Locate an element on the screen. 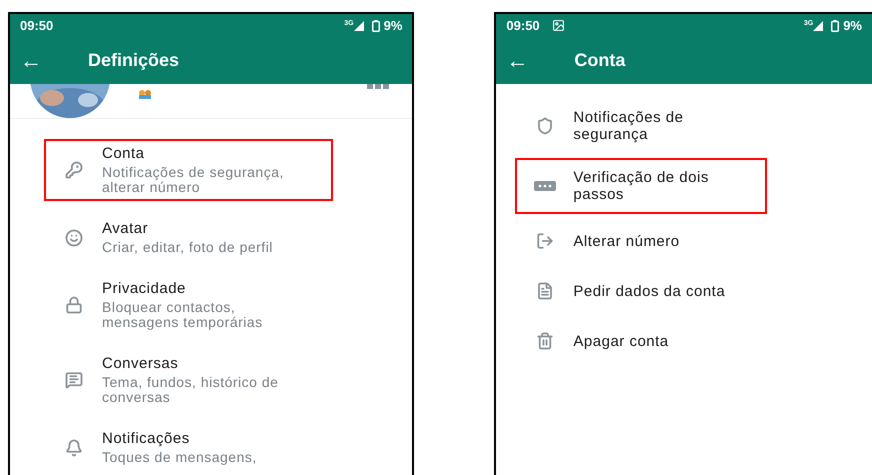 The height and width of the screenshot is (475, 872). item-title: Privacidade is located at coordinates (144, 288).